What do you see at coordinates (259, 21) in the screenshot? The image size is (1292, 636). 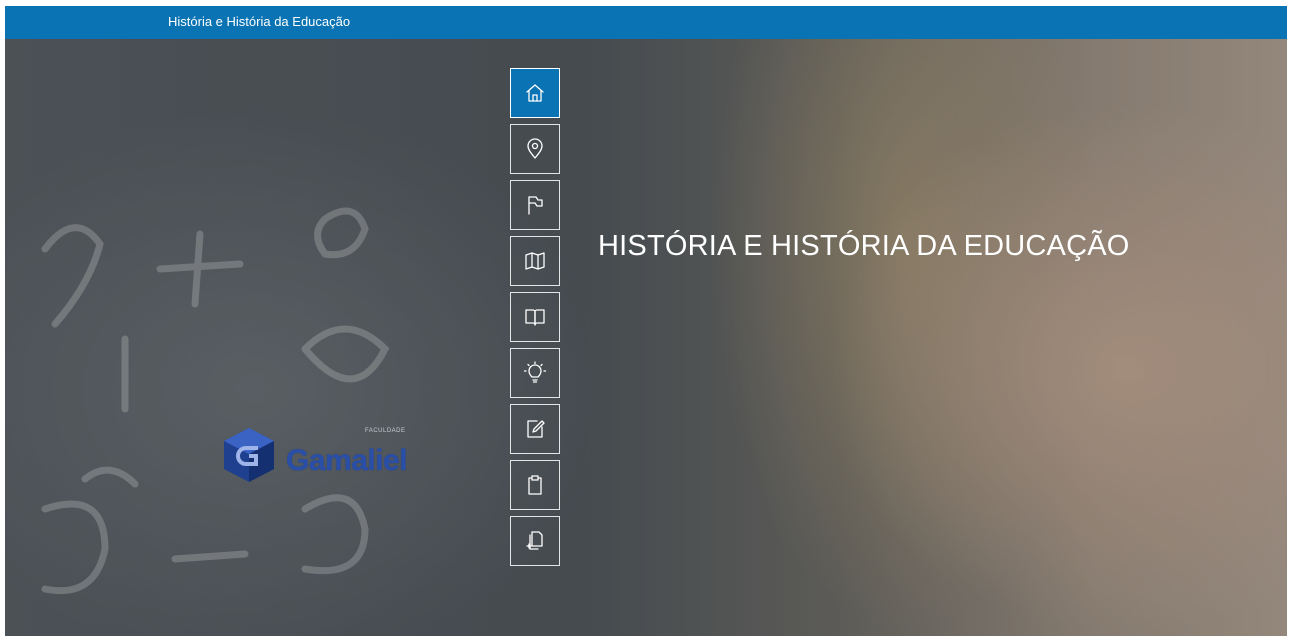 I see `page-title: História e História da Educação` at bounding box center [259, 21].